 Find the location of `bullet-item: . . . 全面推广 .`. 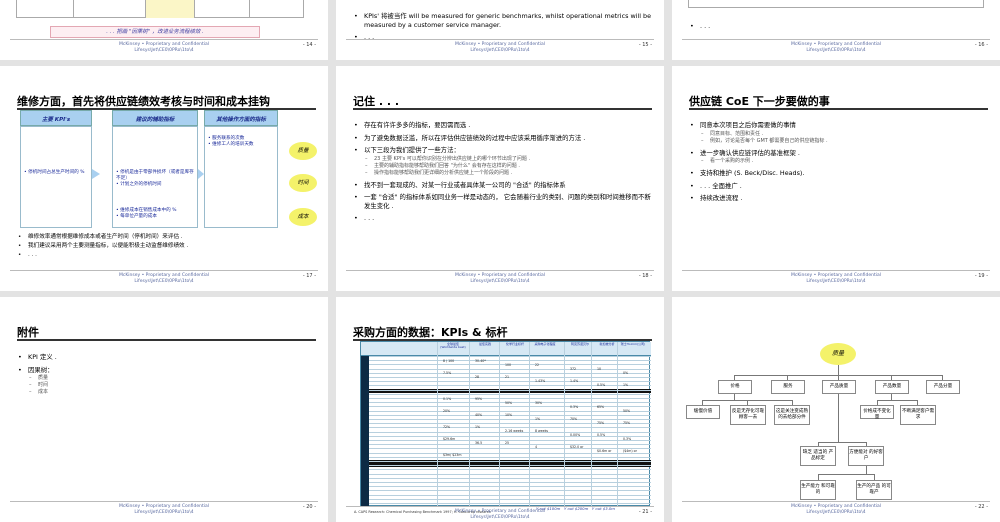

bullet-item: . . . 全面推广 . is located at coordinates (840, 186).